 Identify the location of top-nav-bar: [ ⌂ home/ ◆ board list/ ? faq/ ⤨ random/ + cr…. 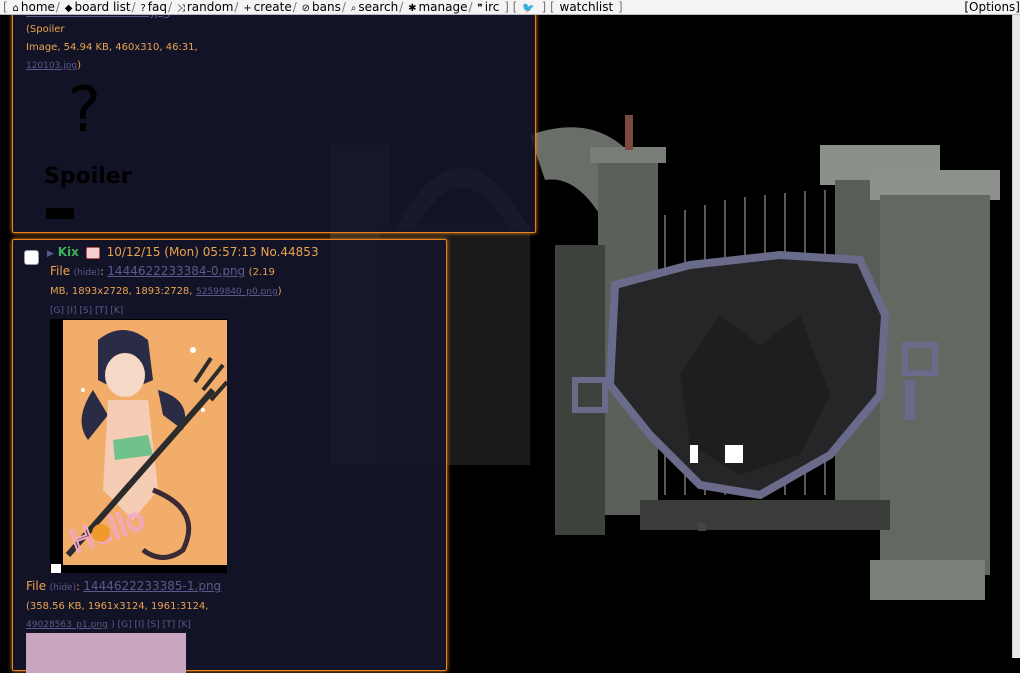
(510, 7).